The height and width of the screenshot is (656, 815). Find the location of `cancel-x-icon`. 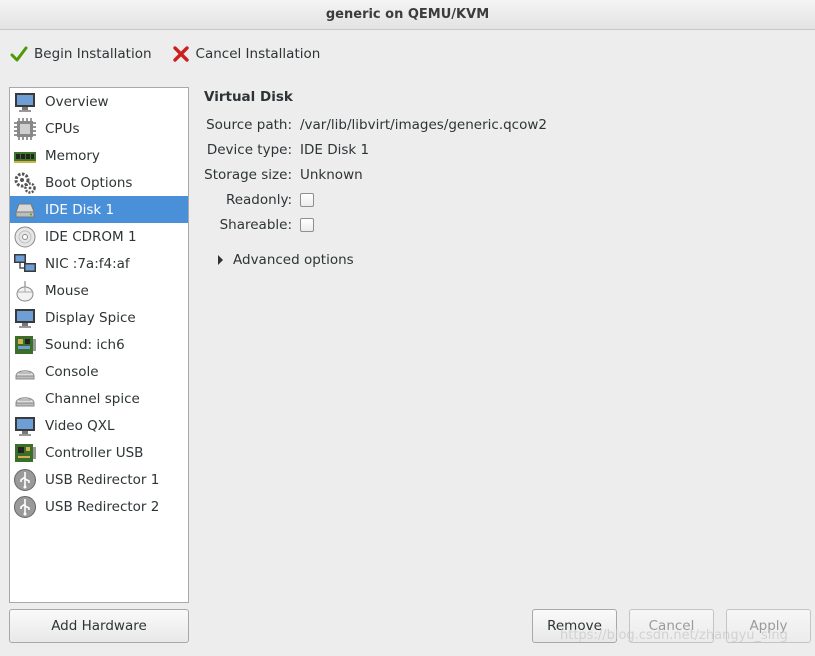

cancel-x-icon is located at coordinates (180, 54).